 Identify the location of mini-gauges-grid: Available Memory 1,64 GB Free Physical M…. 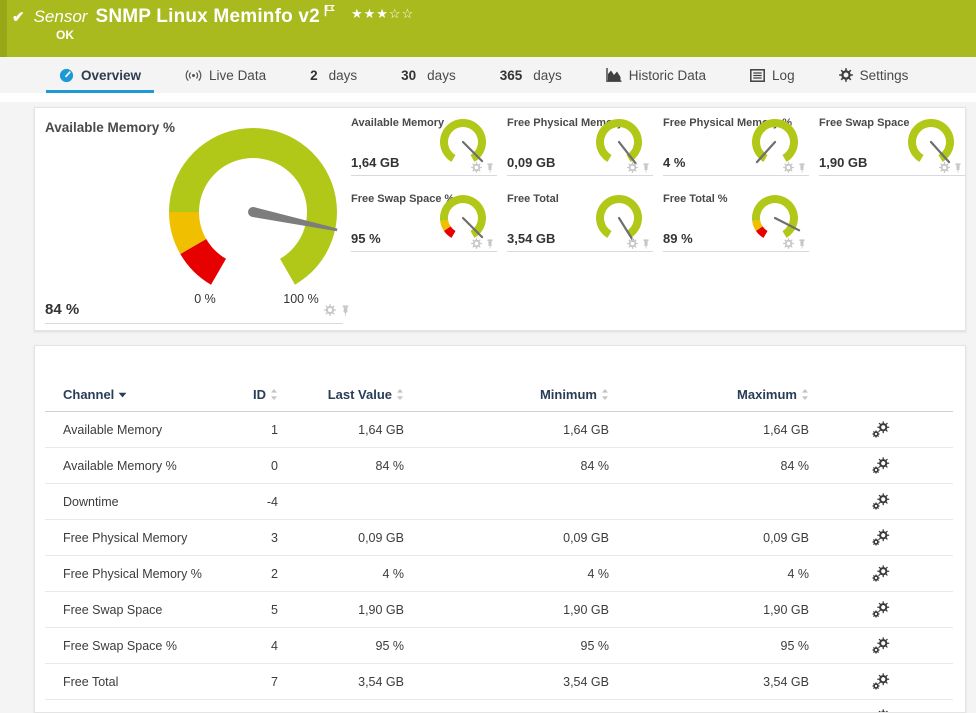
(659, 182).